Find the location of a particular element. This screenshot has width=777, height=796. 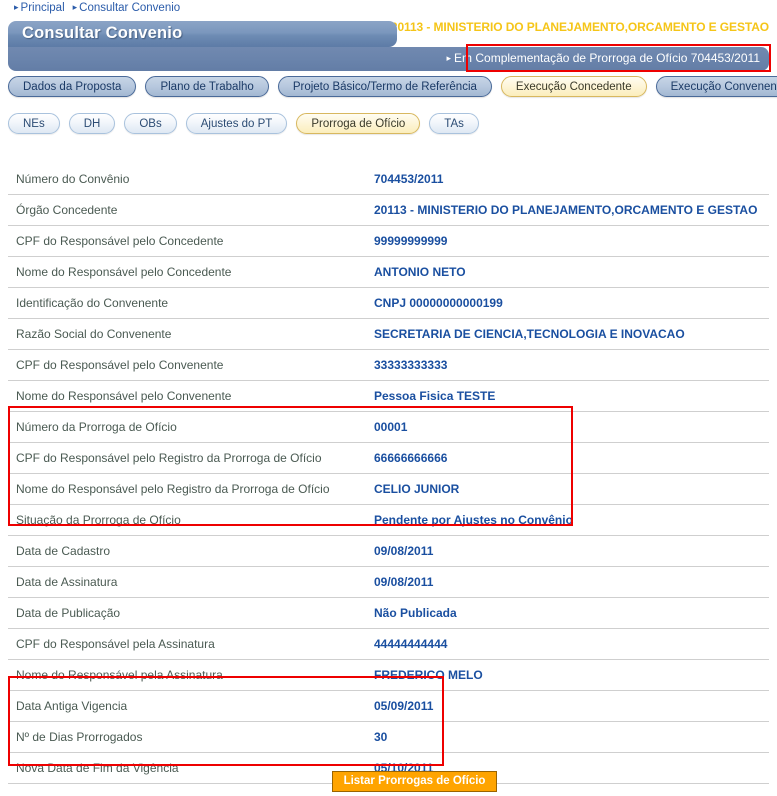

detail-value: CELIO JUNIOR is located at coordinates (566, 489).